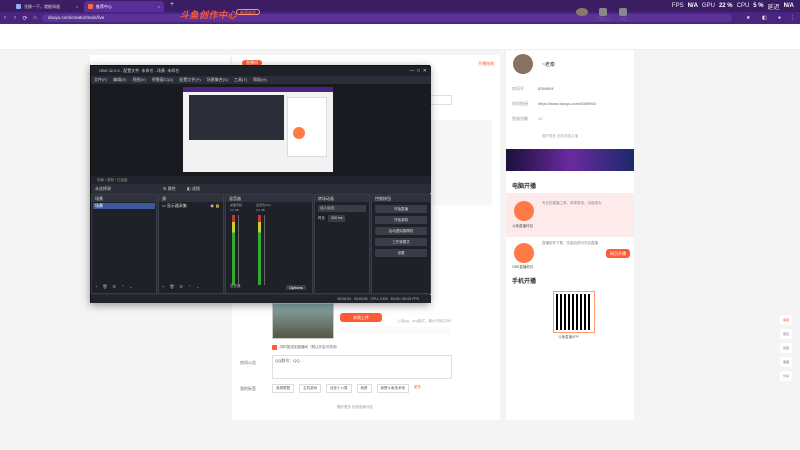 This screenshot has height=450, width=800. I want to click on download-label: 下载中心, so click(603, 19).